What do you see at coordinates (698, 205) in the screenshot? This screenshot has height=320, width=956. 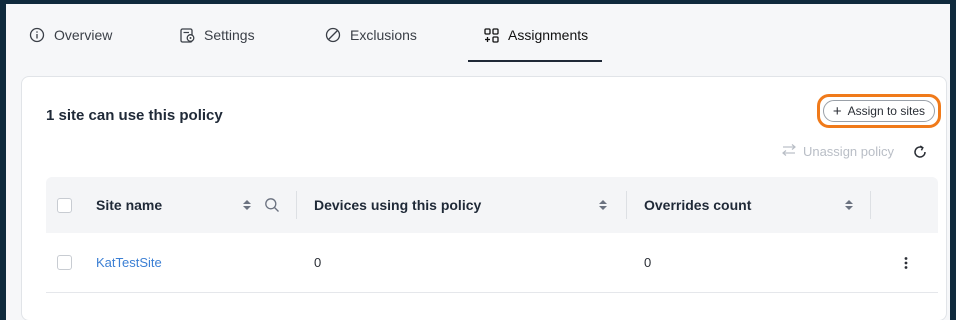 I see `column-overrides: Overrides count` at bounding box center [698, 205].